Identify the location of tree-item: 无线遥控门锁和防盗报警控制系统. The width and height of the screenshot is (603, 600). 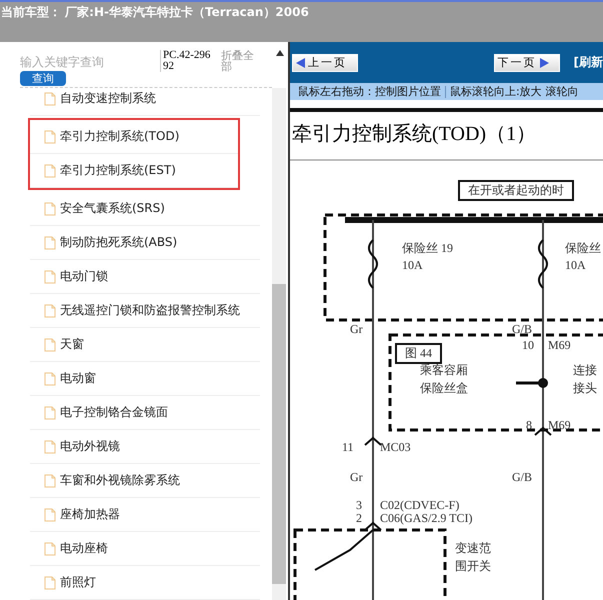
(145, 311).